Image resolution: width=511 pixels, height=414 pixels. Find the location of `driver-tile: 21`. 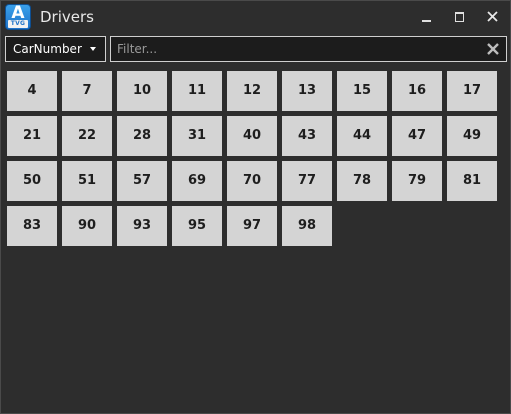

driver-tile: 21 is located at coordinates (32, 136).